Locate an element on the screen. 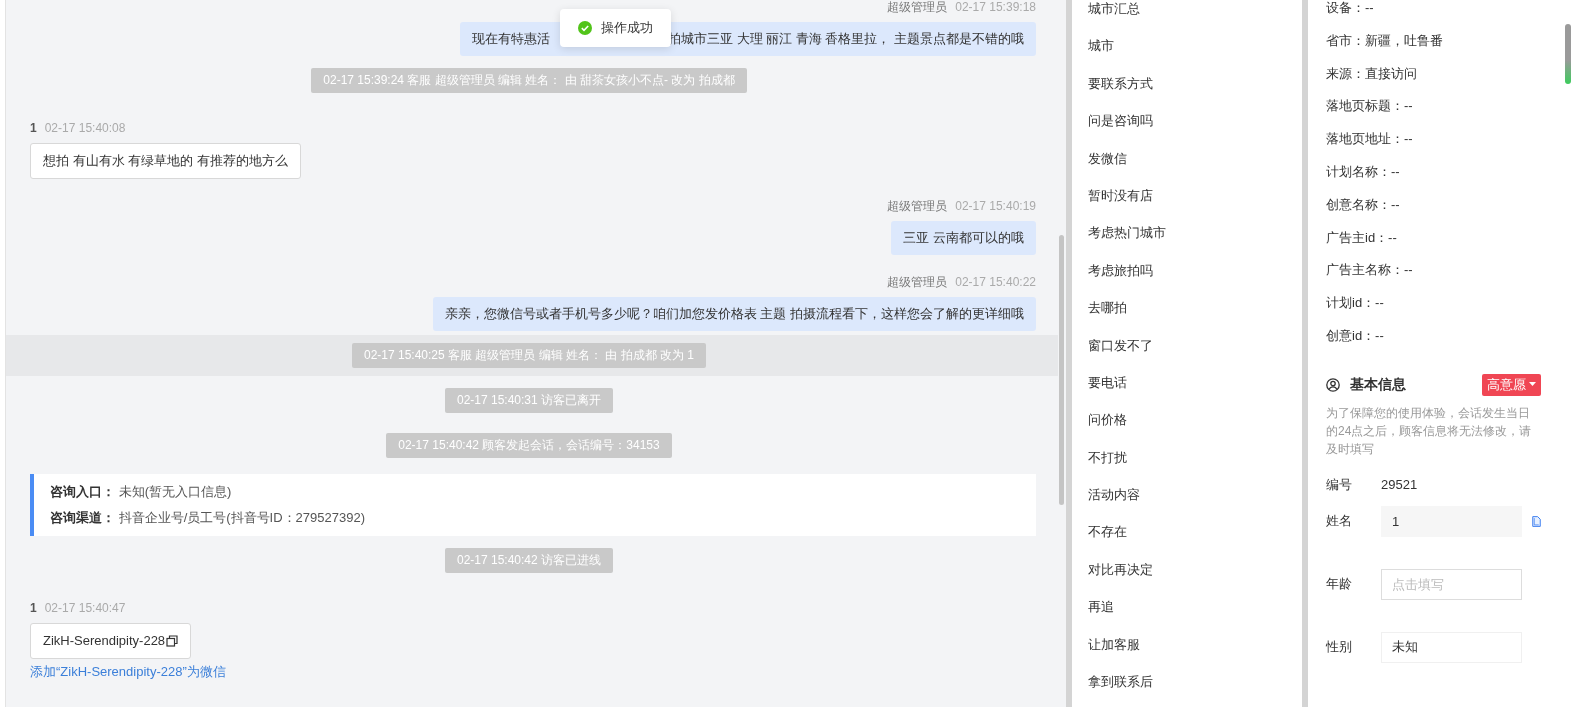 Image resolution: width=1575 pixels, height=707 pixels. intent-dropdown: 高意愿 is located at coordinates (1511, 384).